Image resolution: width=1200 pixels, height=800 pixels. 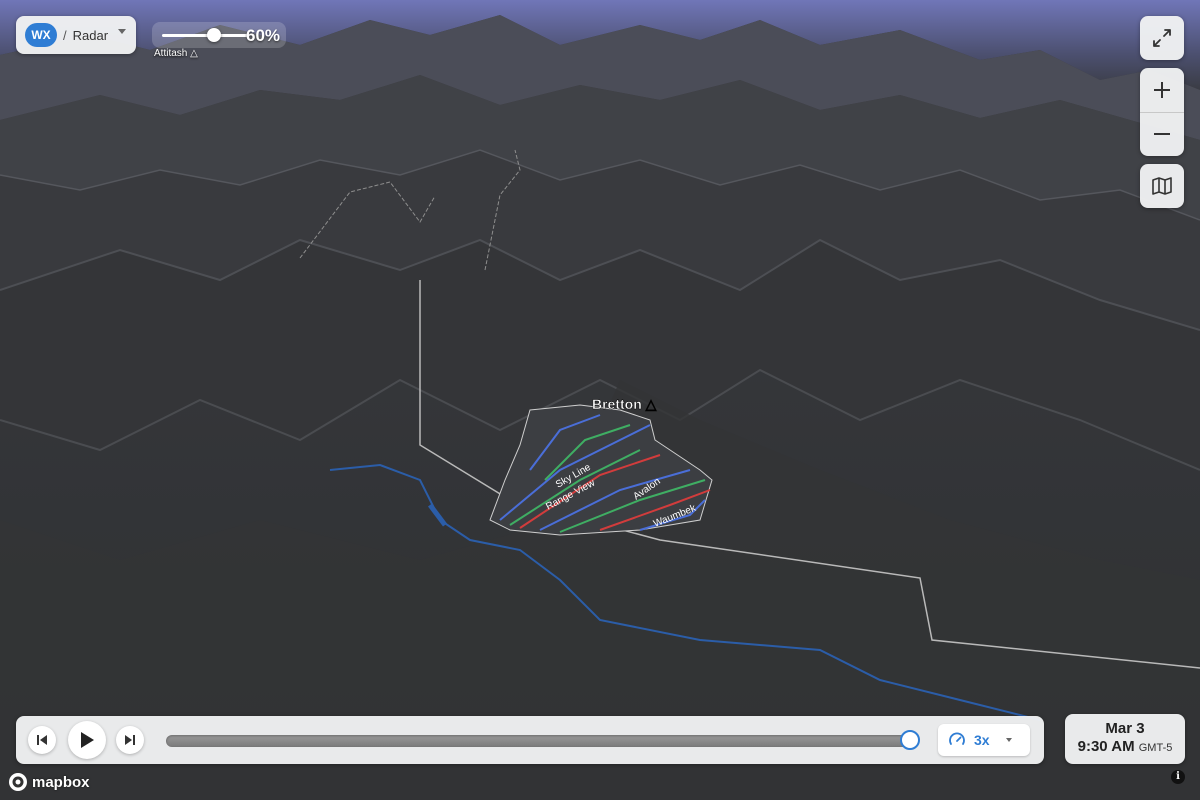 I want to click on skip-back-icon, so click(x=42, y=740).